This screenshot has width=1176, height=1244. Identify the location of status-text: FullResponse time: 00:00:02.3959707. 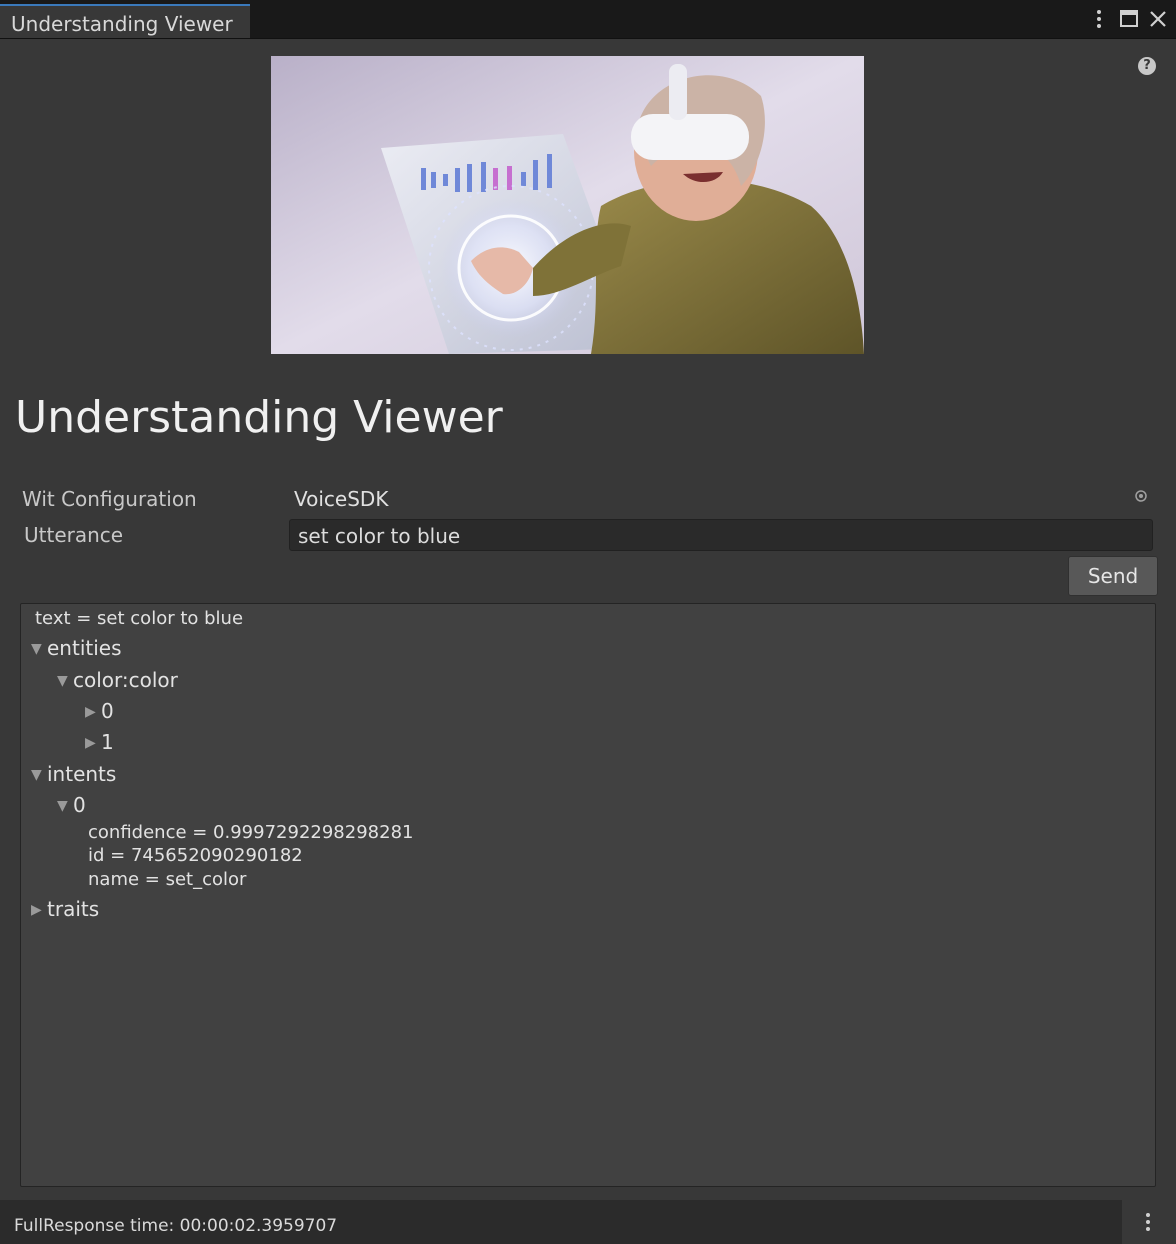
(176, 1226).